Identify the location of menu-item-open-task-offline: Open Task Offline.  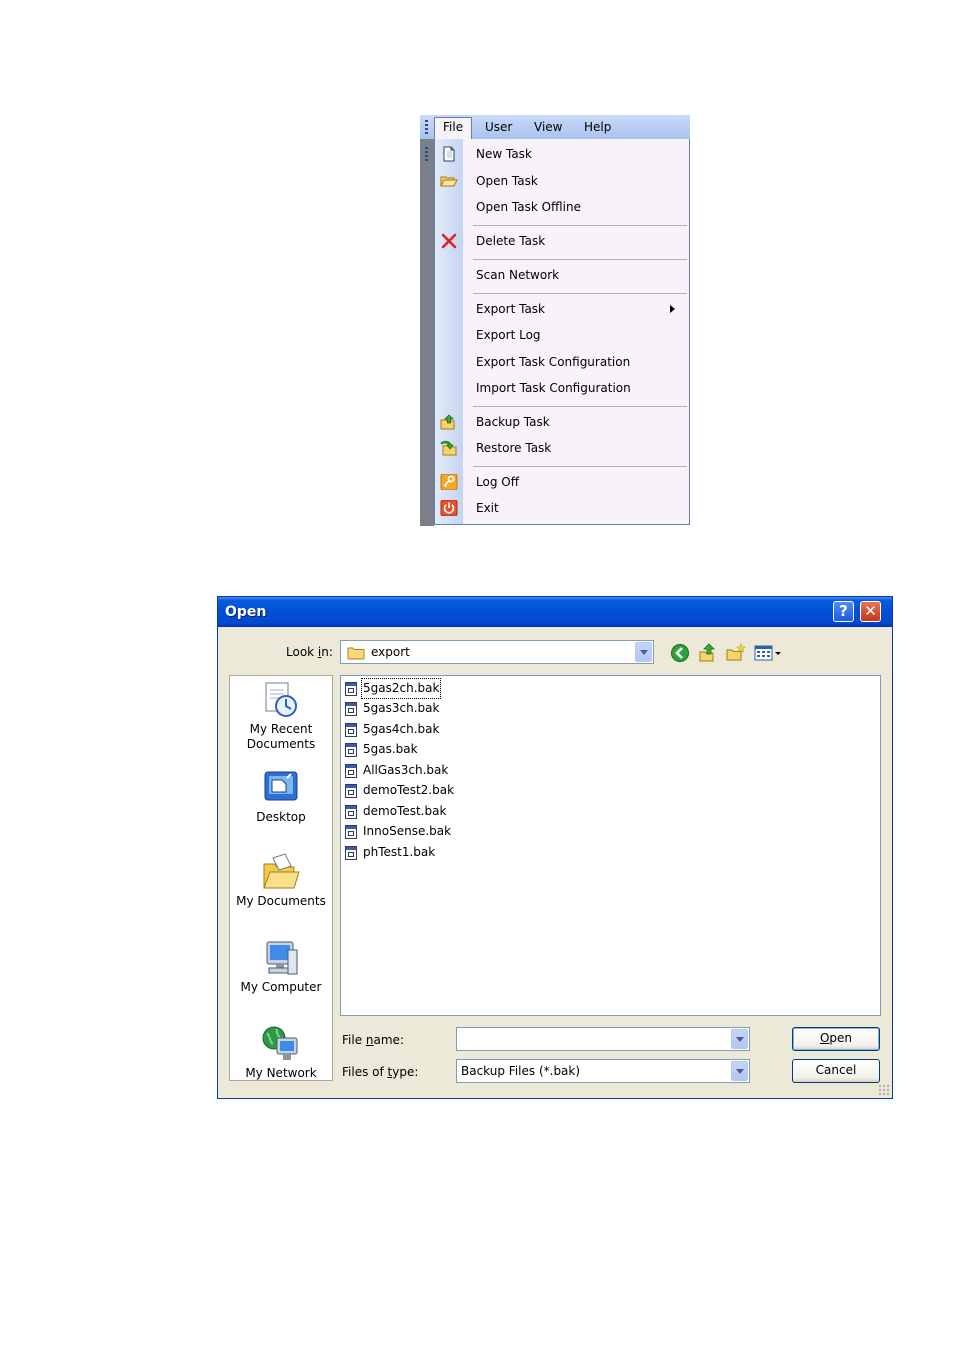
(562, 207).